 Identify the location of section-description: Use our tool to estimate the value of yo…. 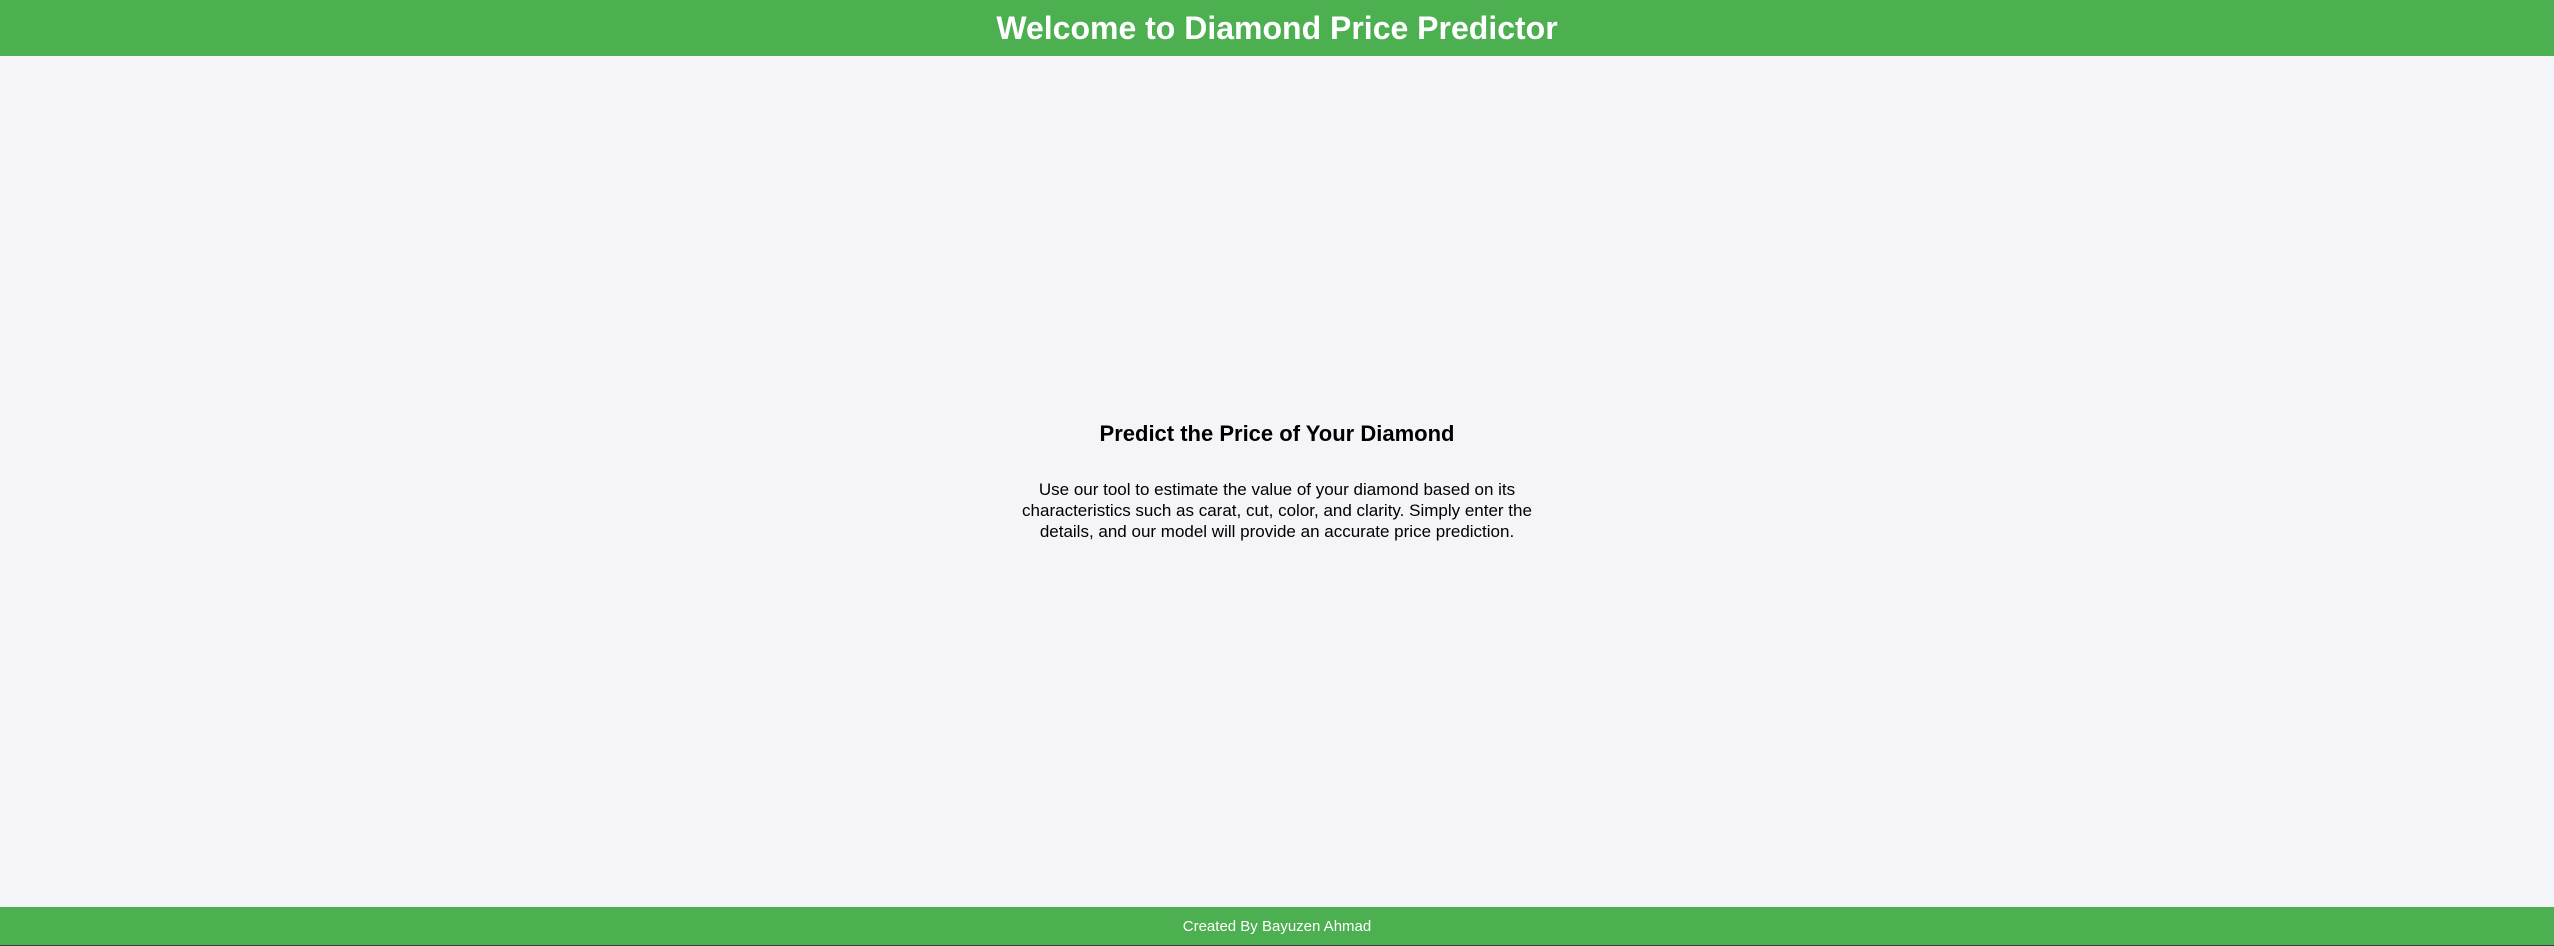
(1277, 510).